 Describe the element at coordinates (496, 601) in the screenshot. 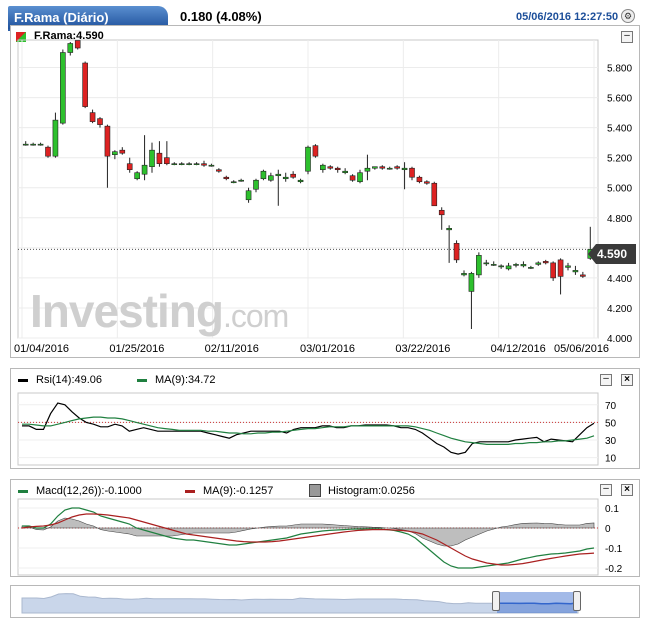

I see `navigator-left-handle` at that location.